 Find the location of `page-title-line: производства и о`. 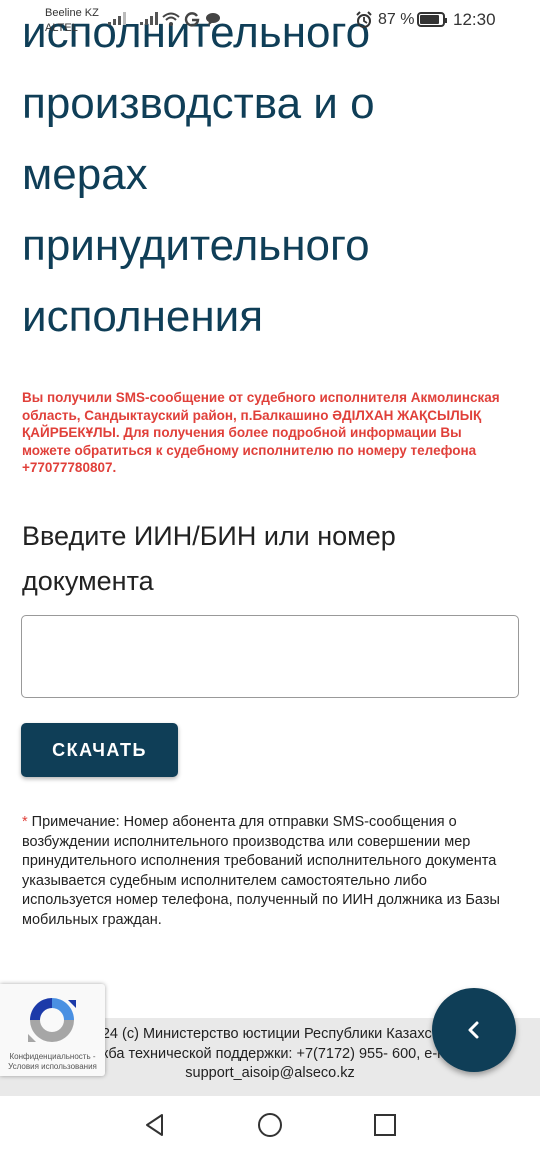

page-title-line: производства и о is located at coordinates (198, 103).